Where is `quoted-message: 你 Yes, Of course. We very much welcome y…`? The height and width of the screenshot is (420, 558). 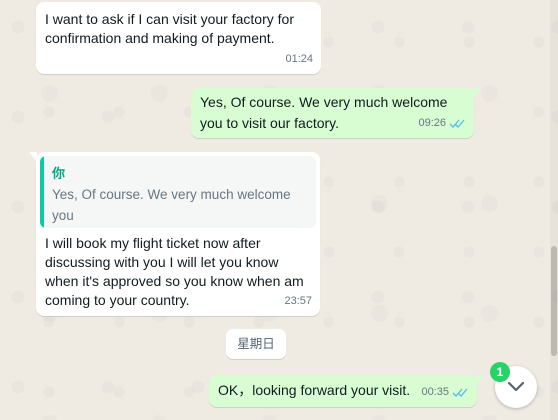 quoted-message: 你 Yes, Of course. We very much welcome y… is located at coordinates (178, 192).